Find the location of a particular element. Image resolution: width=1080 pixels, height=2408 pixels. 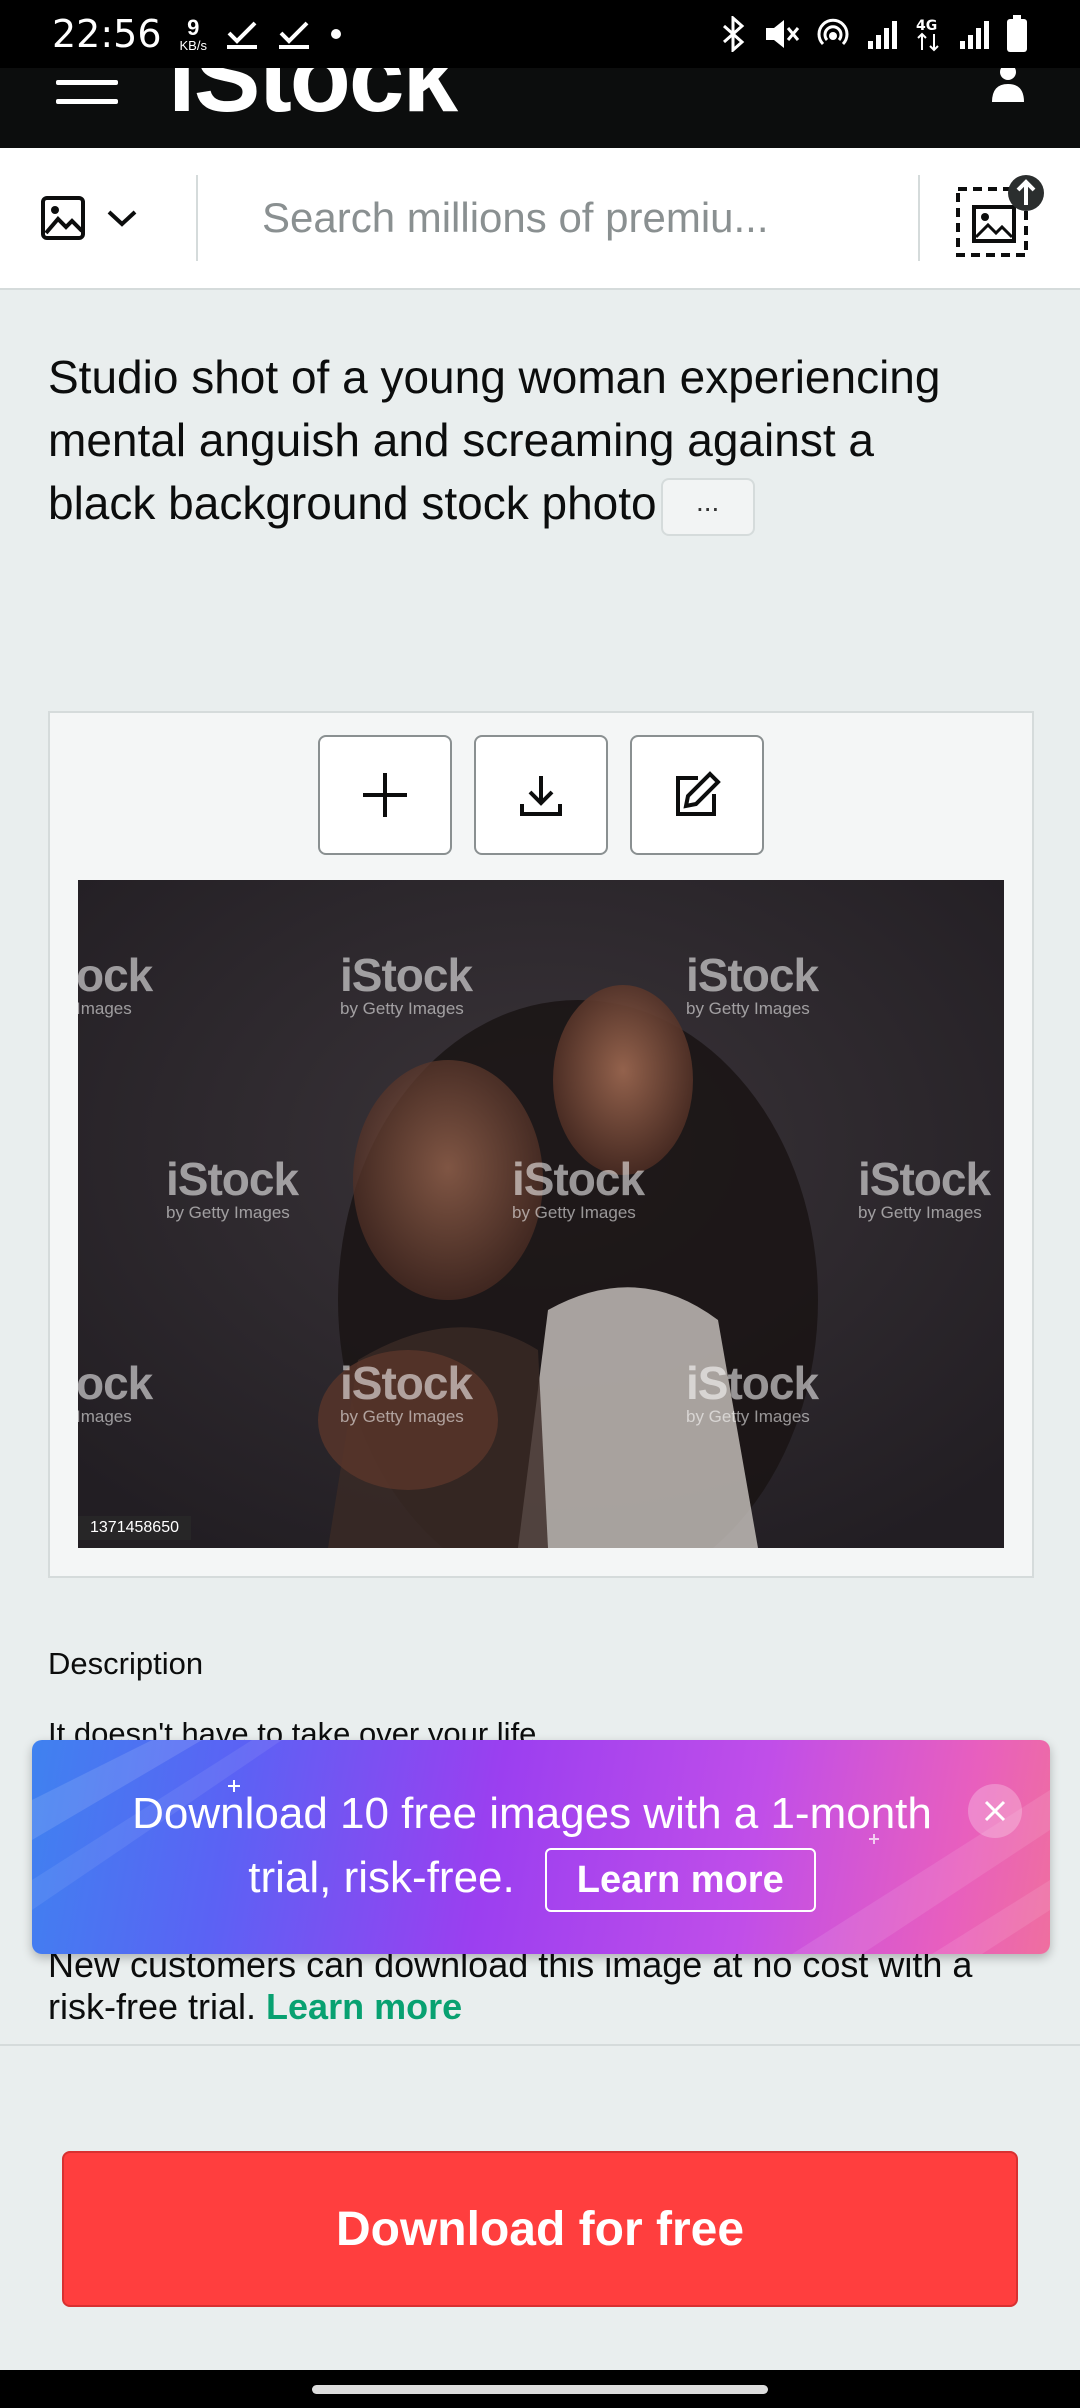

download-comp-button is located at coordinates (541, 795).